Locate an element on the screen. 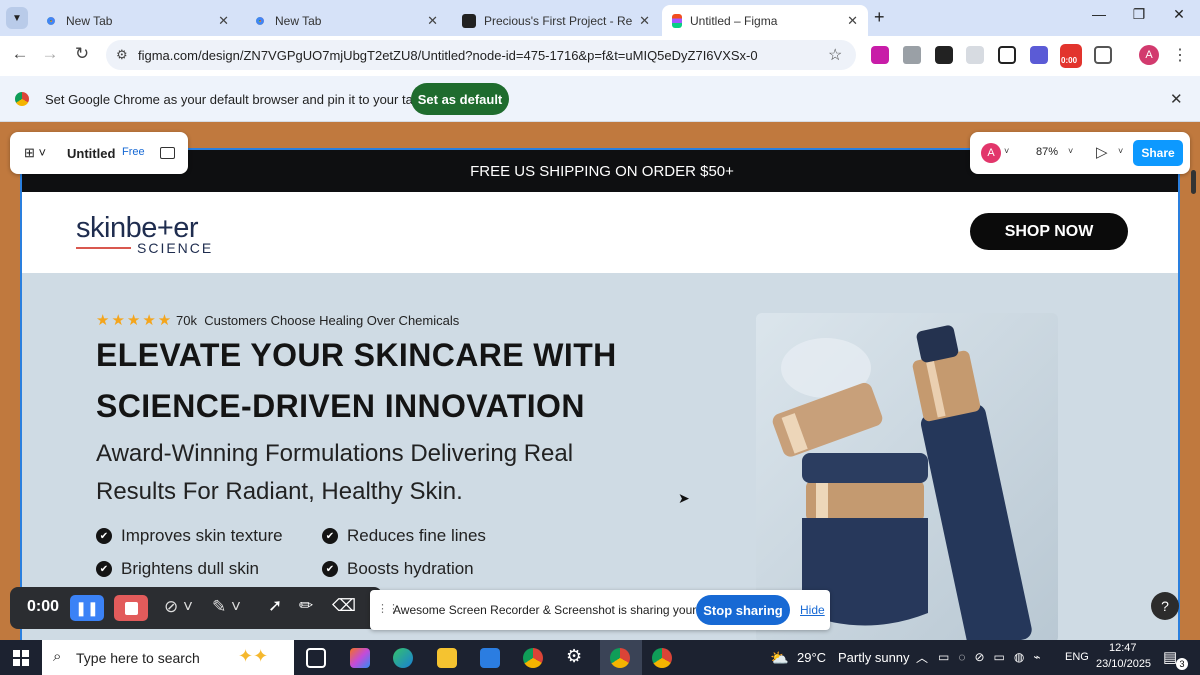 The image size is (1200, 675). tab-search-button: ▼ is located at coordinates (17, 18).